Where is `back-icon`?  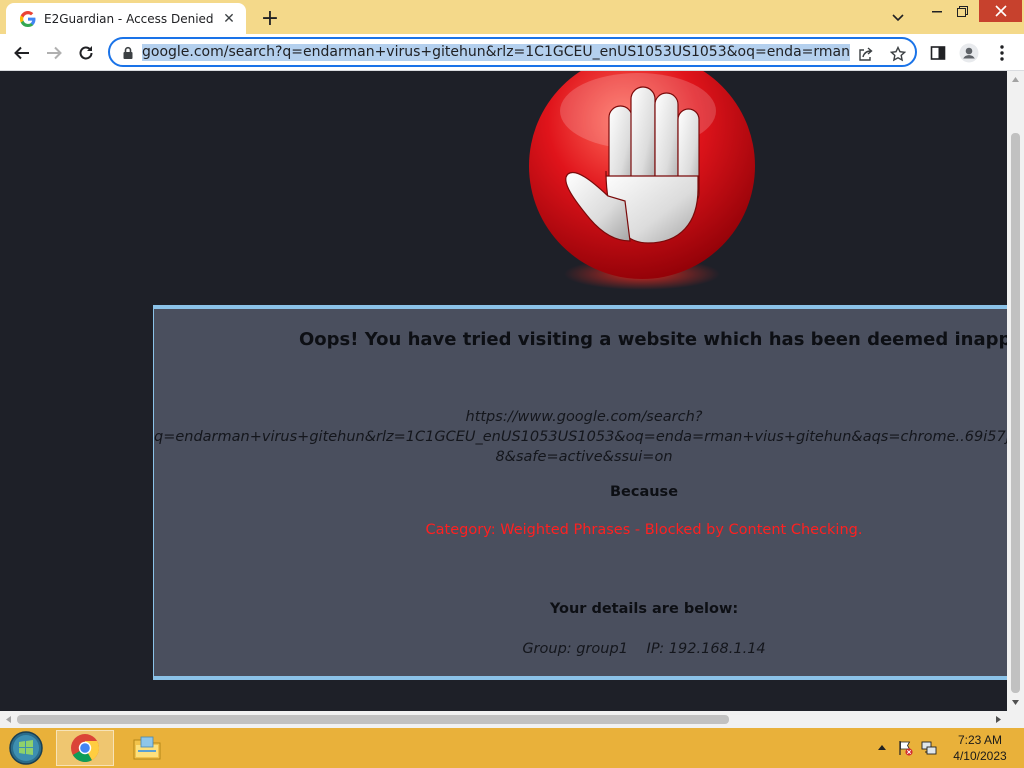 back-icon is located at coordinates (22, 53).